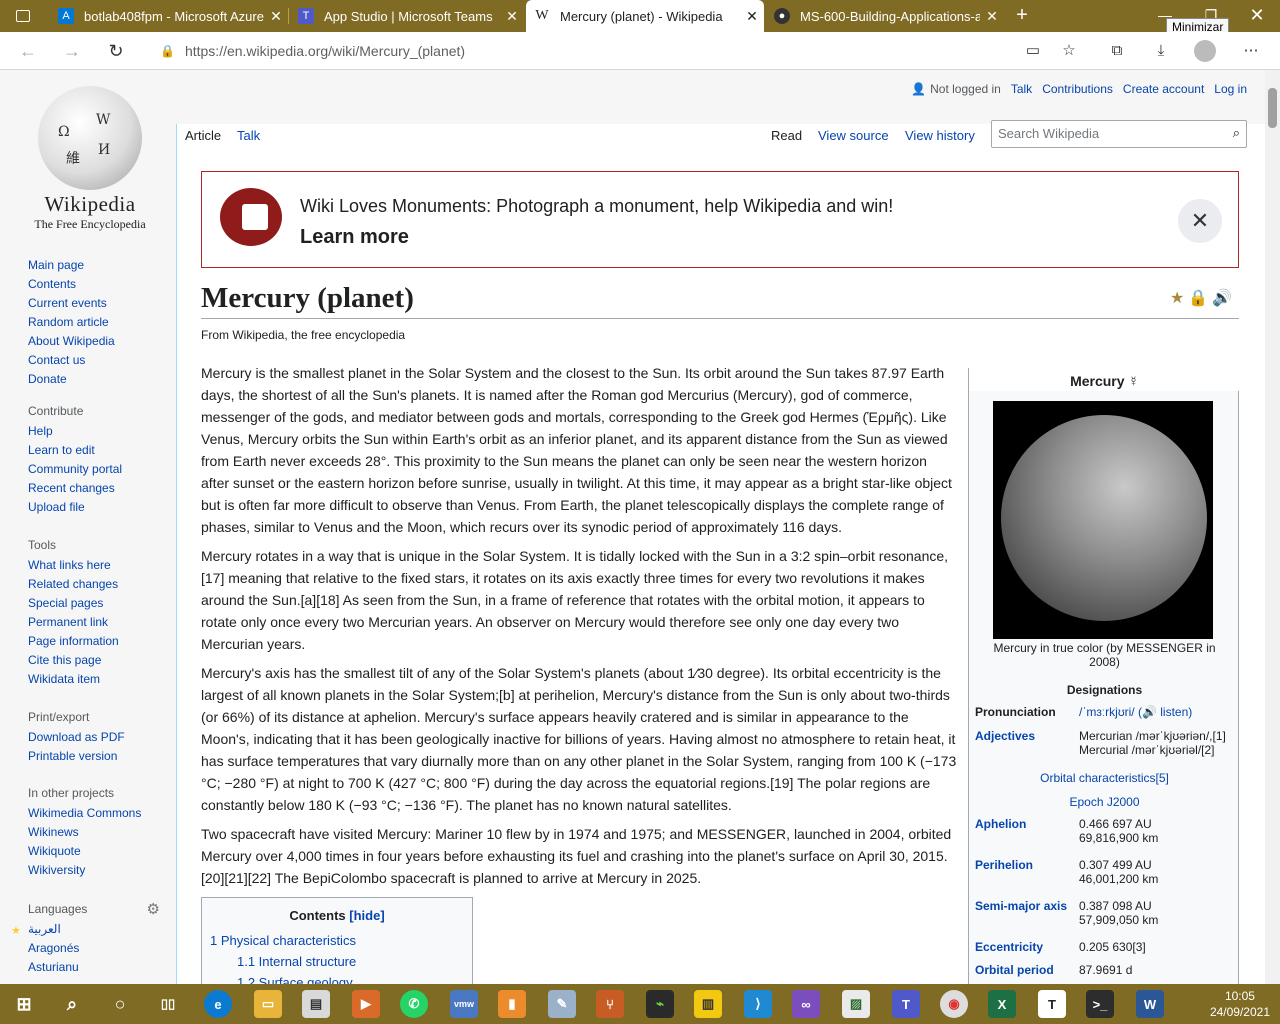 The image size is (1280, 1024). I want to click on sidebar-link: Wikinews, so click(84, 832).